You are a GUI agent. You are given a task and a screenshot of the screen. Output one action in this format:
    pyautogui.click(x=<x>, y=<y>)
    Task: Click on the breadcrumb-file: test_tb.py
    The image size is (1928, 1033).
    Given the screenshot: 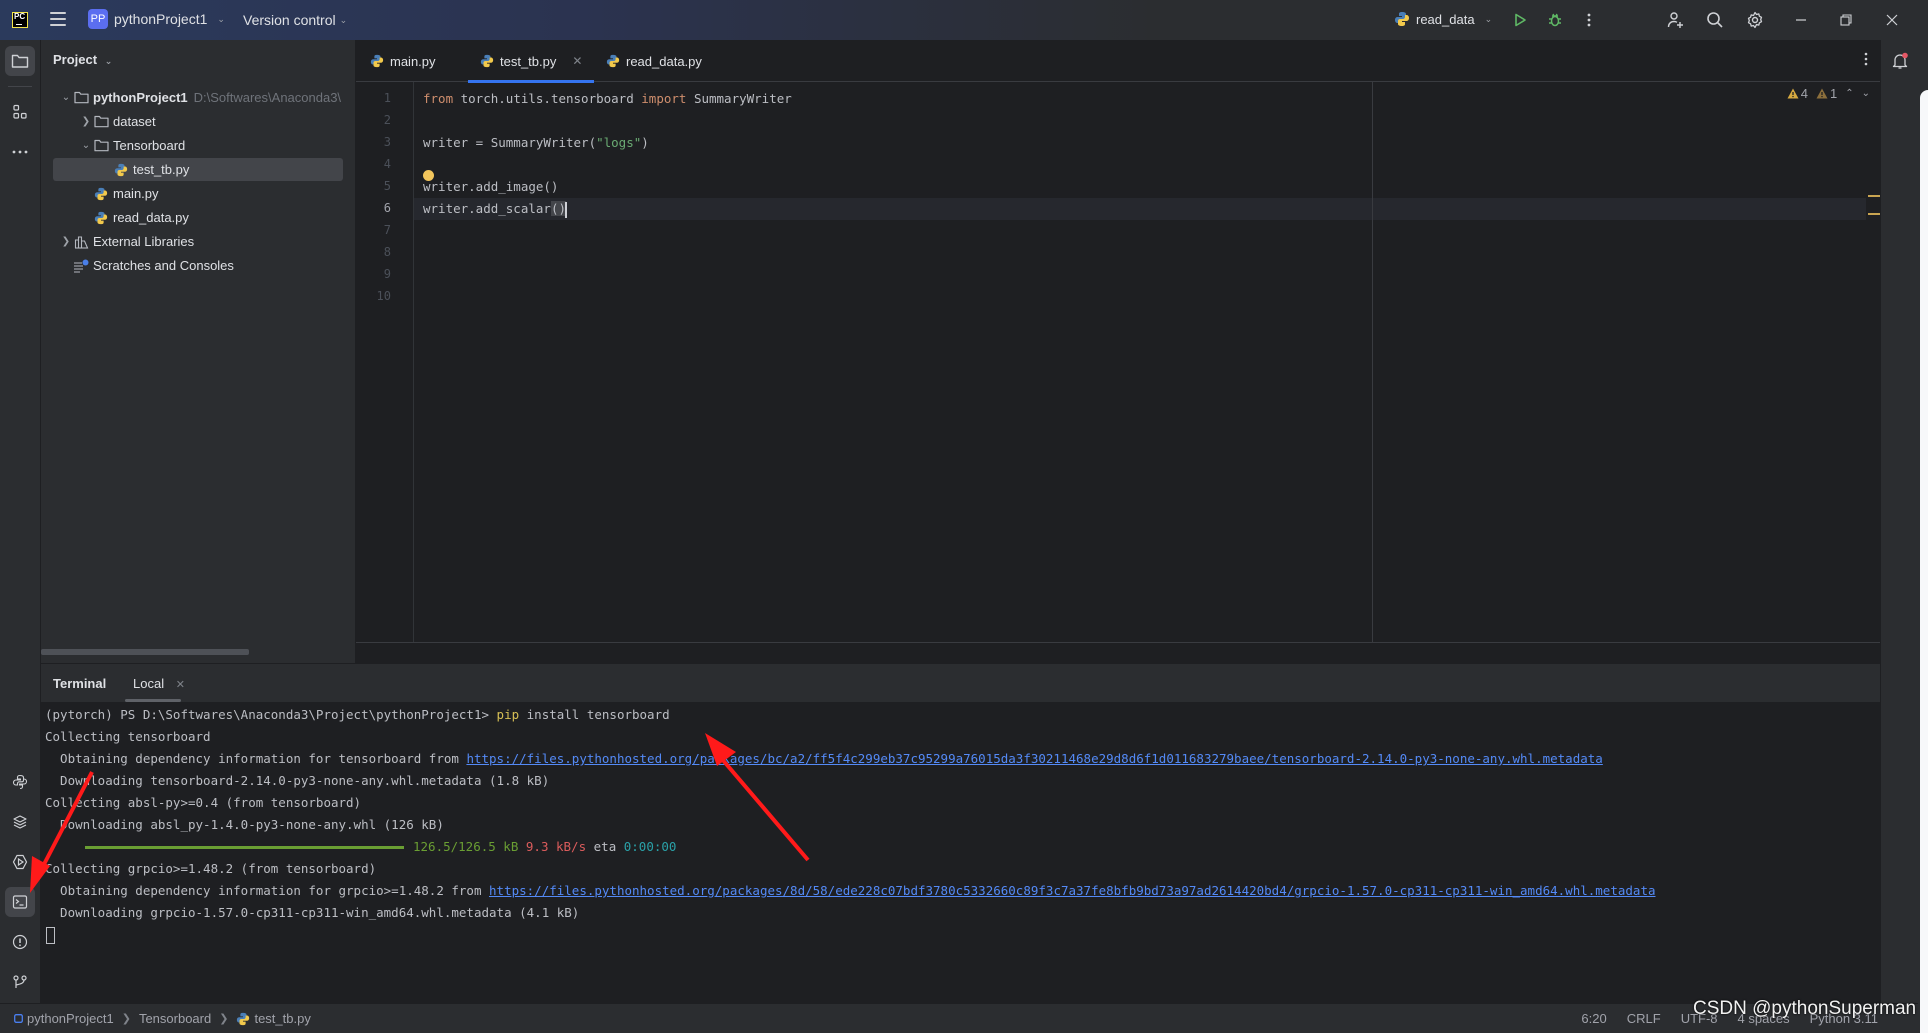 What is the action you would take?
    pyautogui.click(x=273, y=1018)
    